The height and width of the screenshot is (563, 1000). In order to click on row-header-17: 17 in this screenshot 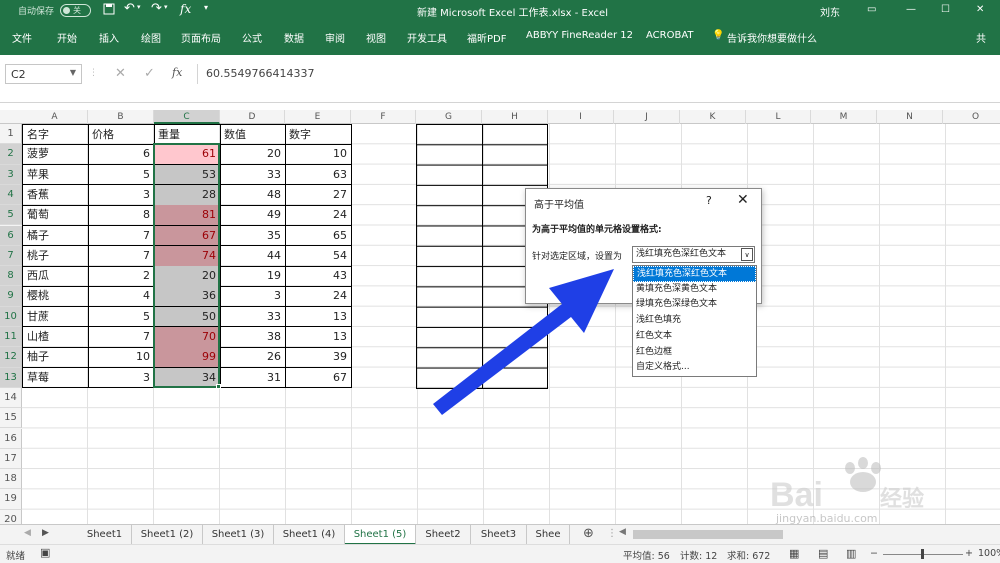, I will do `click(11, 459)`.